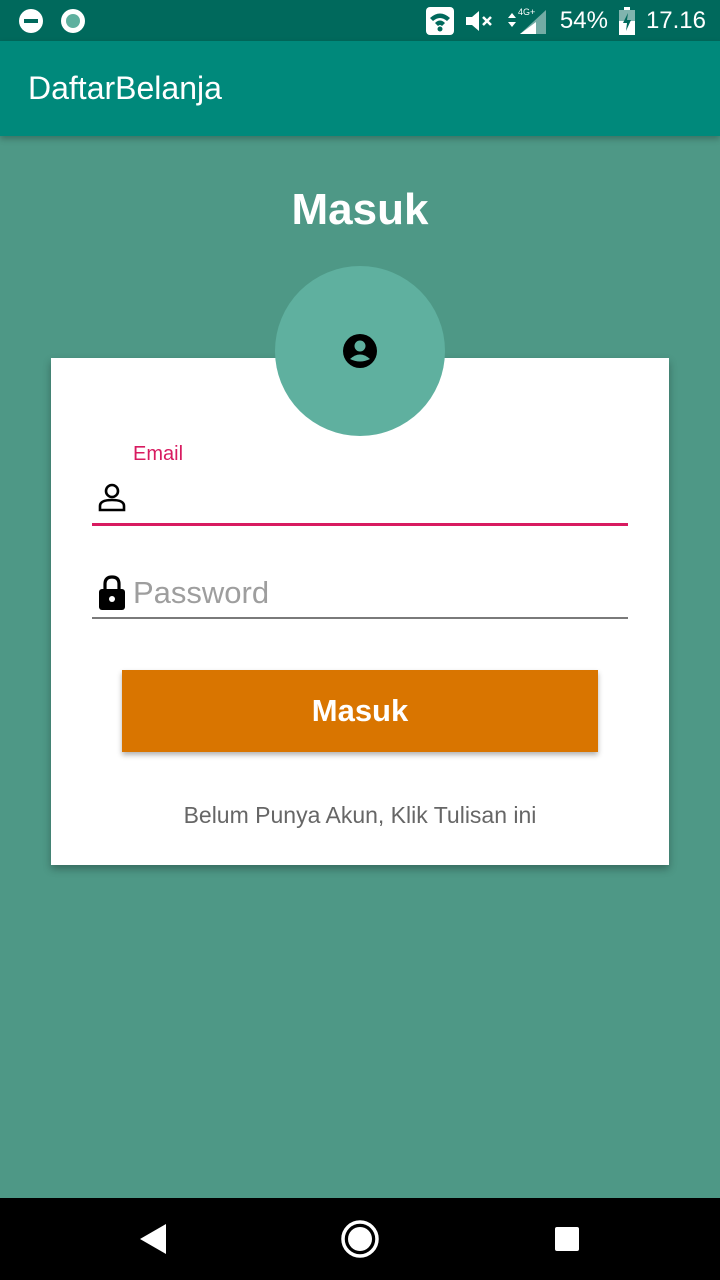 Image resolution: width=720 pixels, height=1280 pixels. Describe the element at coordinates (360, 815) in the screenshot. I see `register-link: Belum Punya Akun, Klik Tulisan ini` at that location.